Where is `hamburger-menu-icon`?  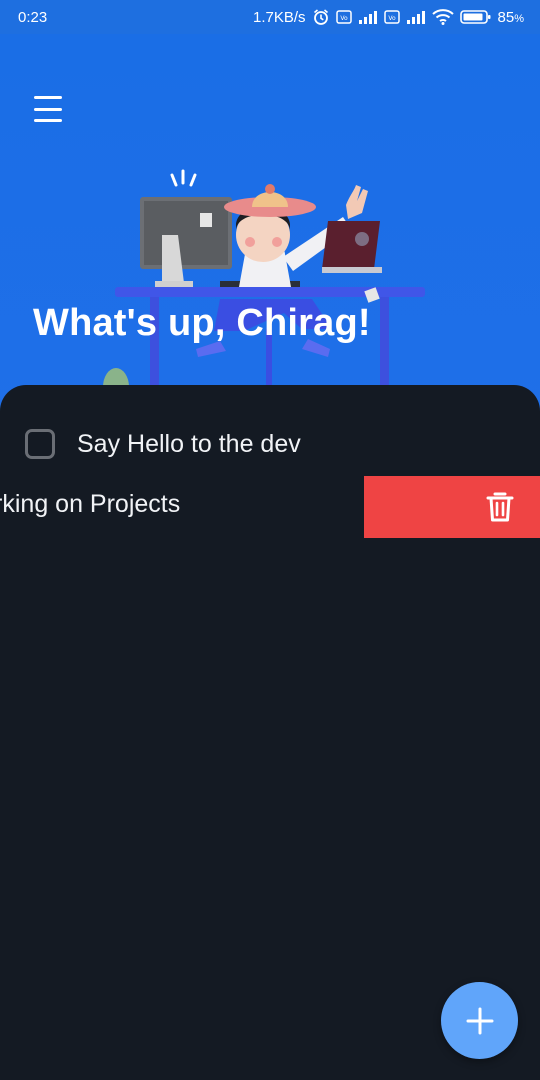
hamburger-menu-icon is located at coordinates (49, 109).